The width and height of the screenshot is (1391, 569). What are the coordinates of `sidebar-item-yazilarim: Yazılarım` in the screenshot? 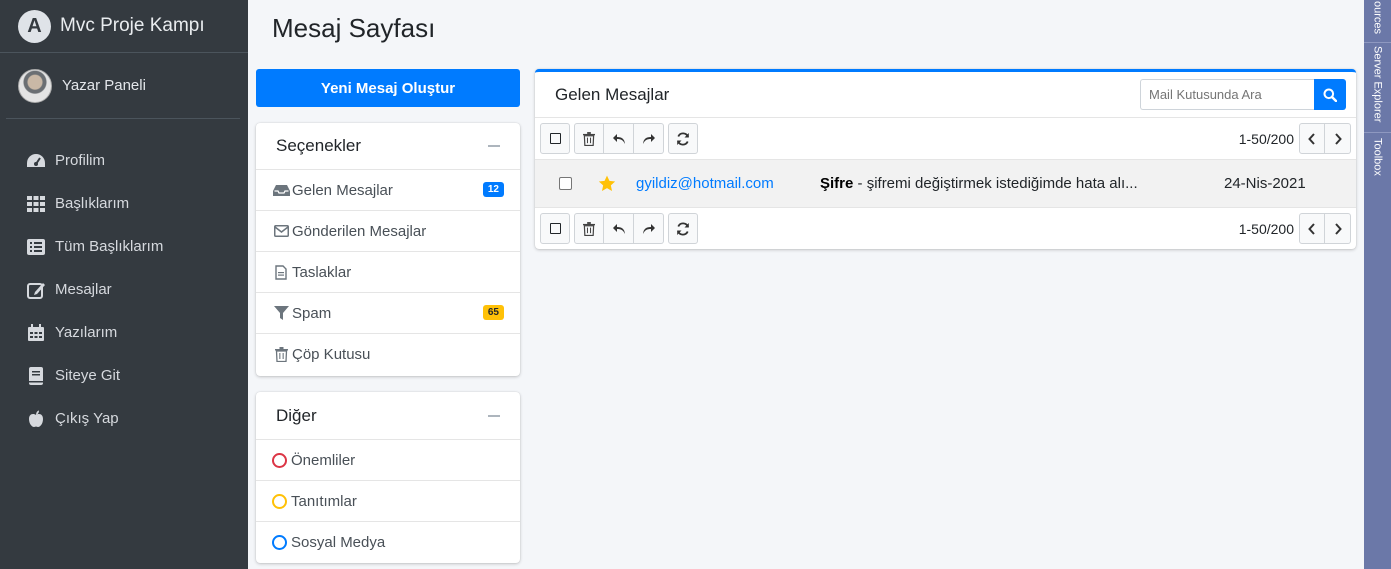 It's located at (124, 332).